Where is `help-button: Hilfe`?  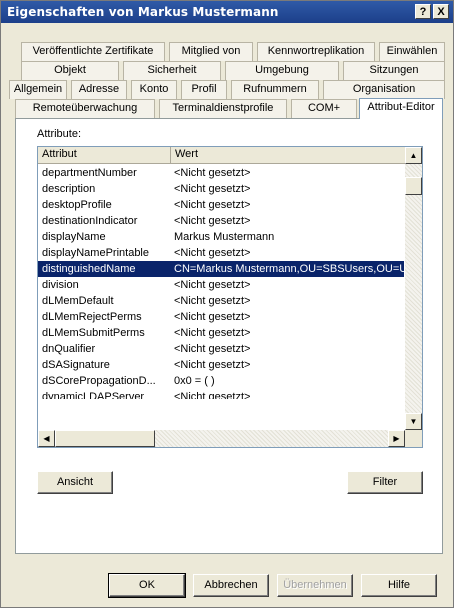 help-button: Hilfe is located at coordinates (399, 585).